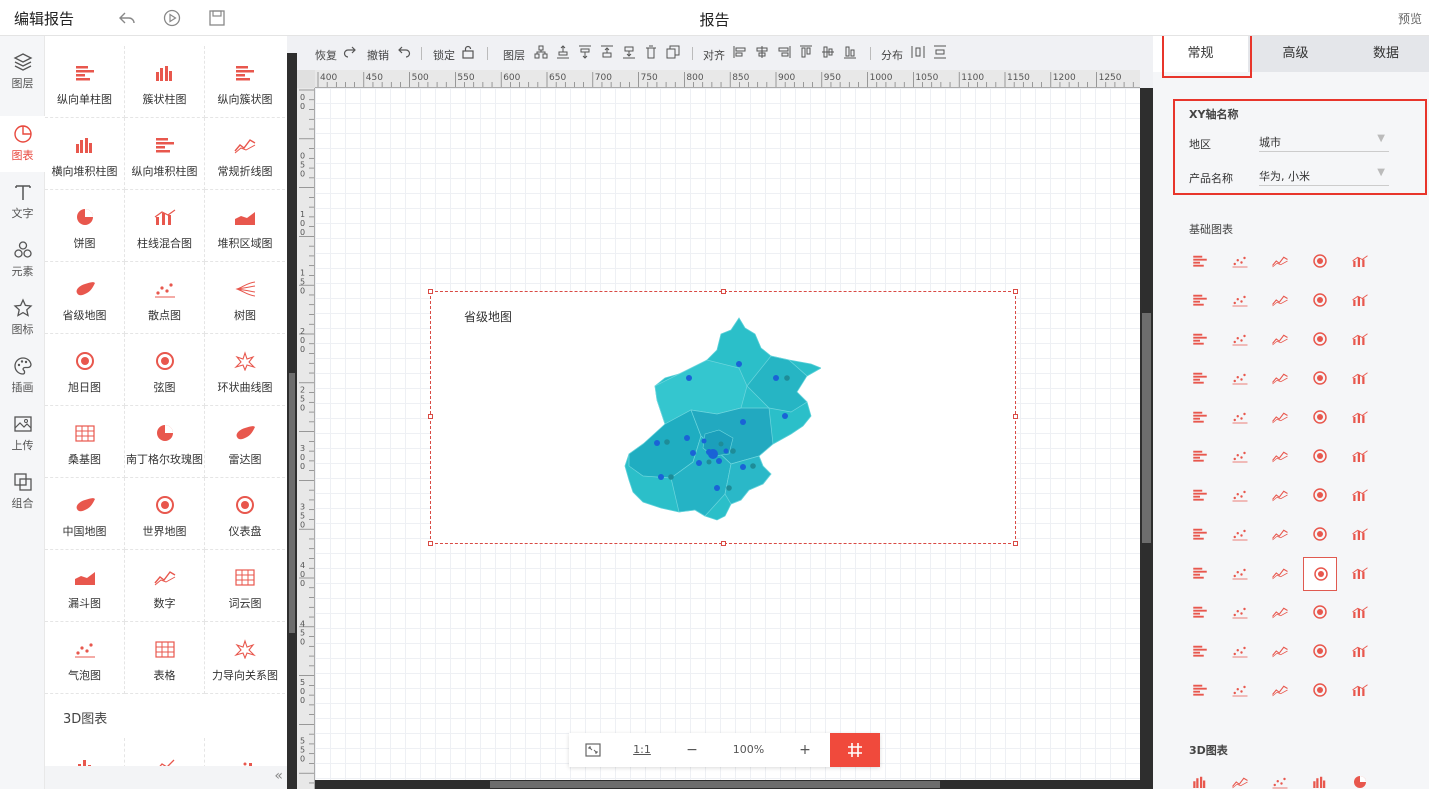 The height and width of the screenshot is (789, 1429). What do you see at coordinates (326, 55) in the screenshot?
I see `redo-button: 恢复` at bounding box center [326, 55].